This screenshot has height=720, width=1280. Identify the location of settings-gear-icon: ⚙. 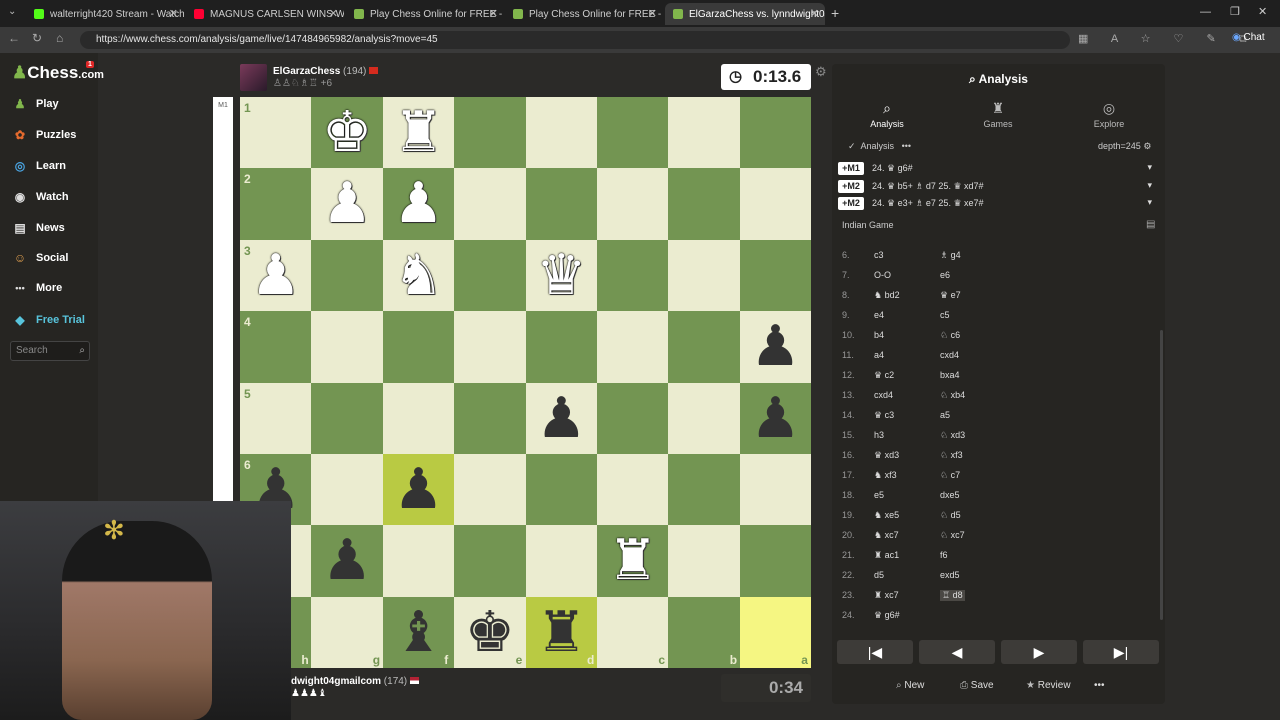
(821, 72).